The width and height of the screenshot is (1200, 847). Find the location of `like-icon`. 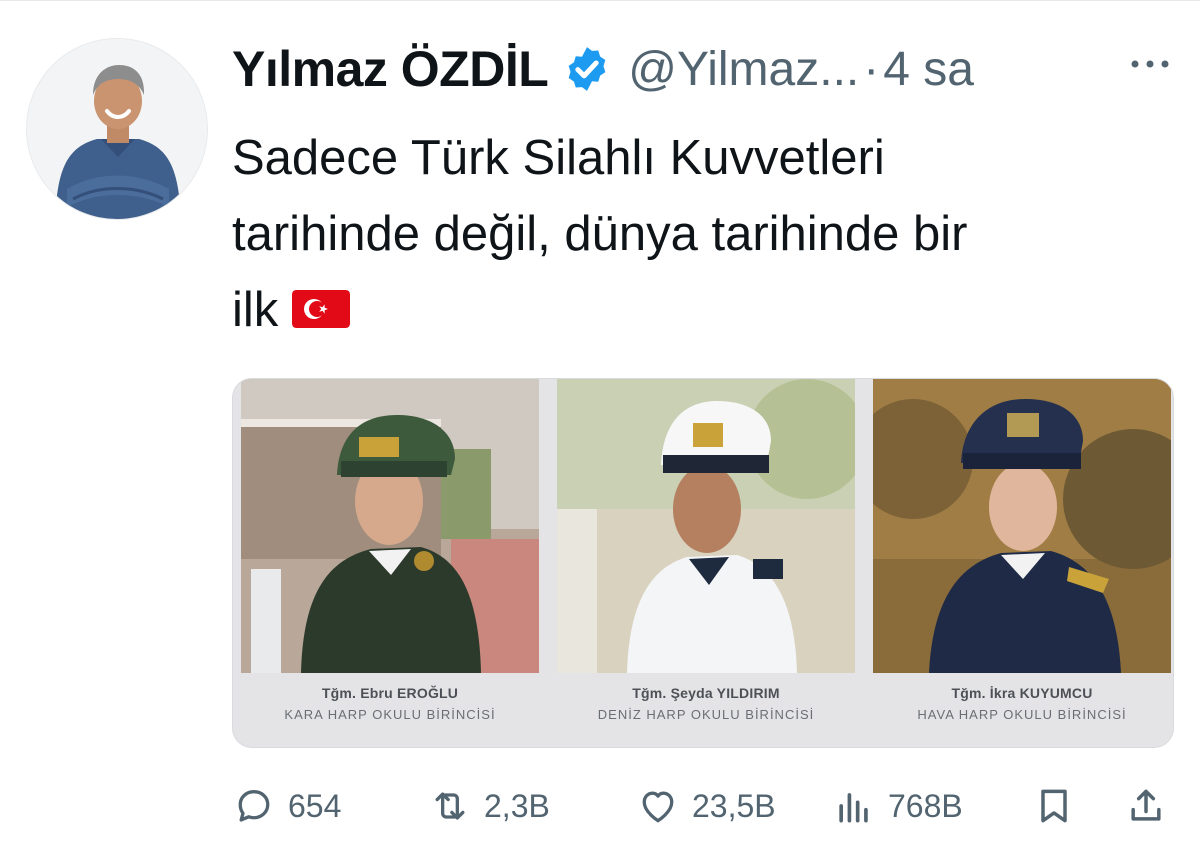

like-icon is located at coordinates (658, 807).